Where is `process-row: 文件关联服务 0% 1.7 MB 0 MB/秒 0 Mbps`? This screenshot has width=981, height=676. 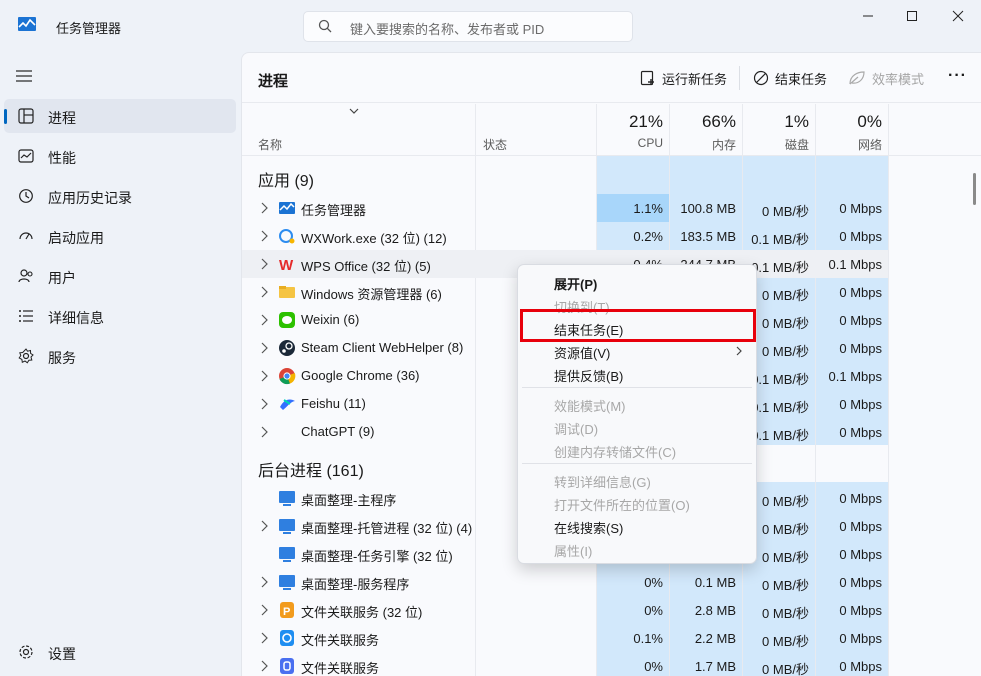
process-row: 文件关联服务 0% 1.7 MB 0 MB/秒 0 Mbps is located at coordinates (565, 664).